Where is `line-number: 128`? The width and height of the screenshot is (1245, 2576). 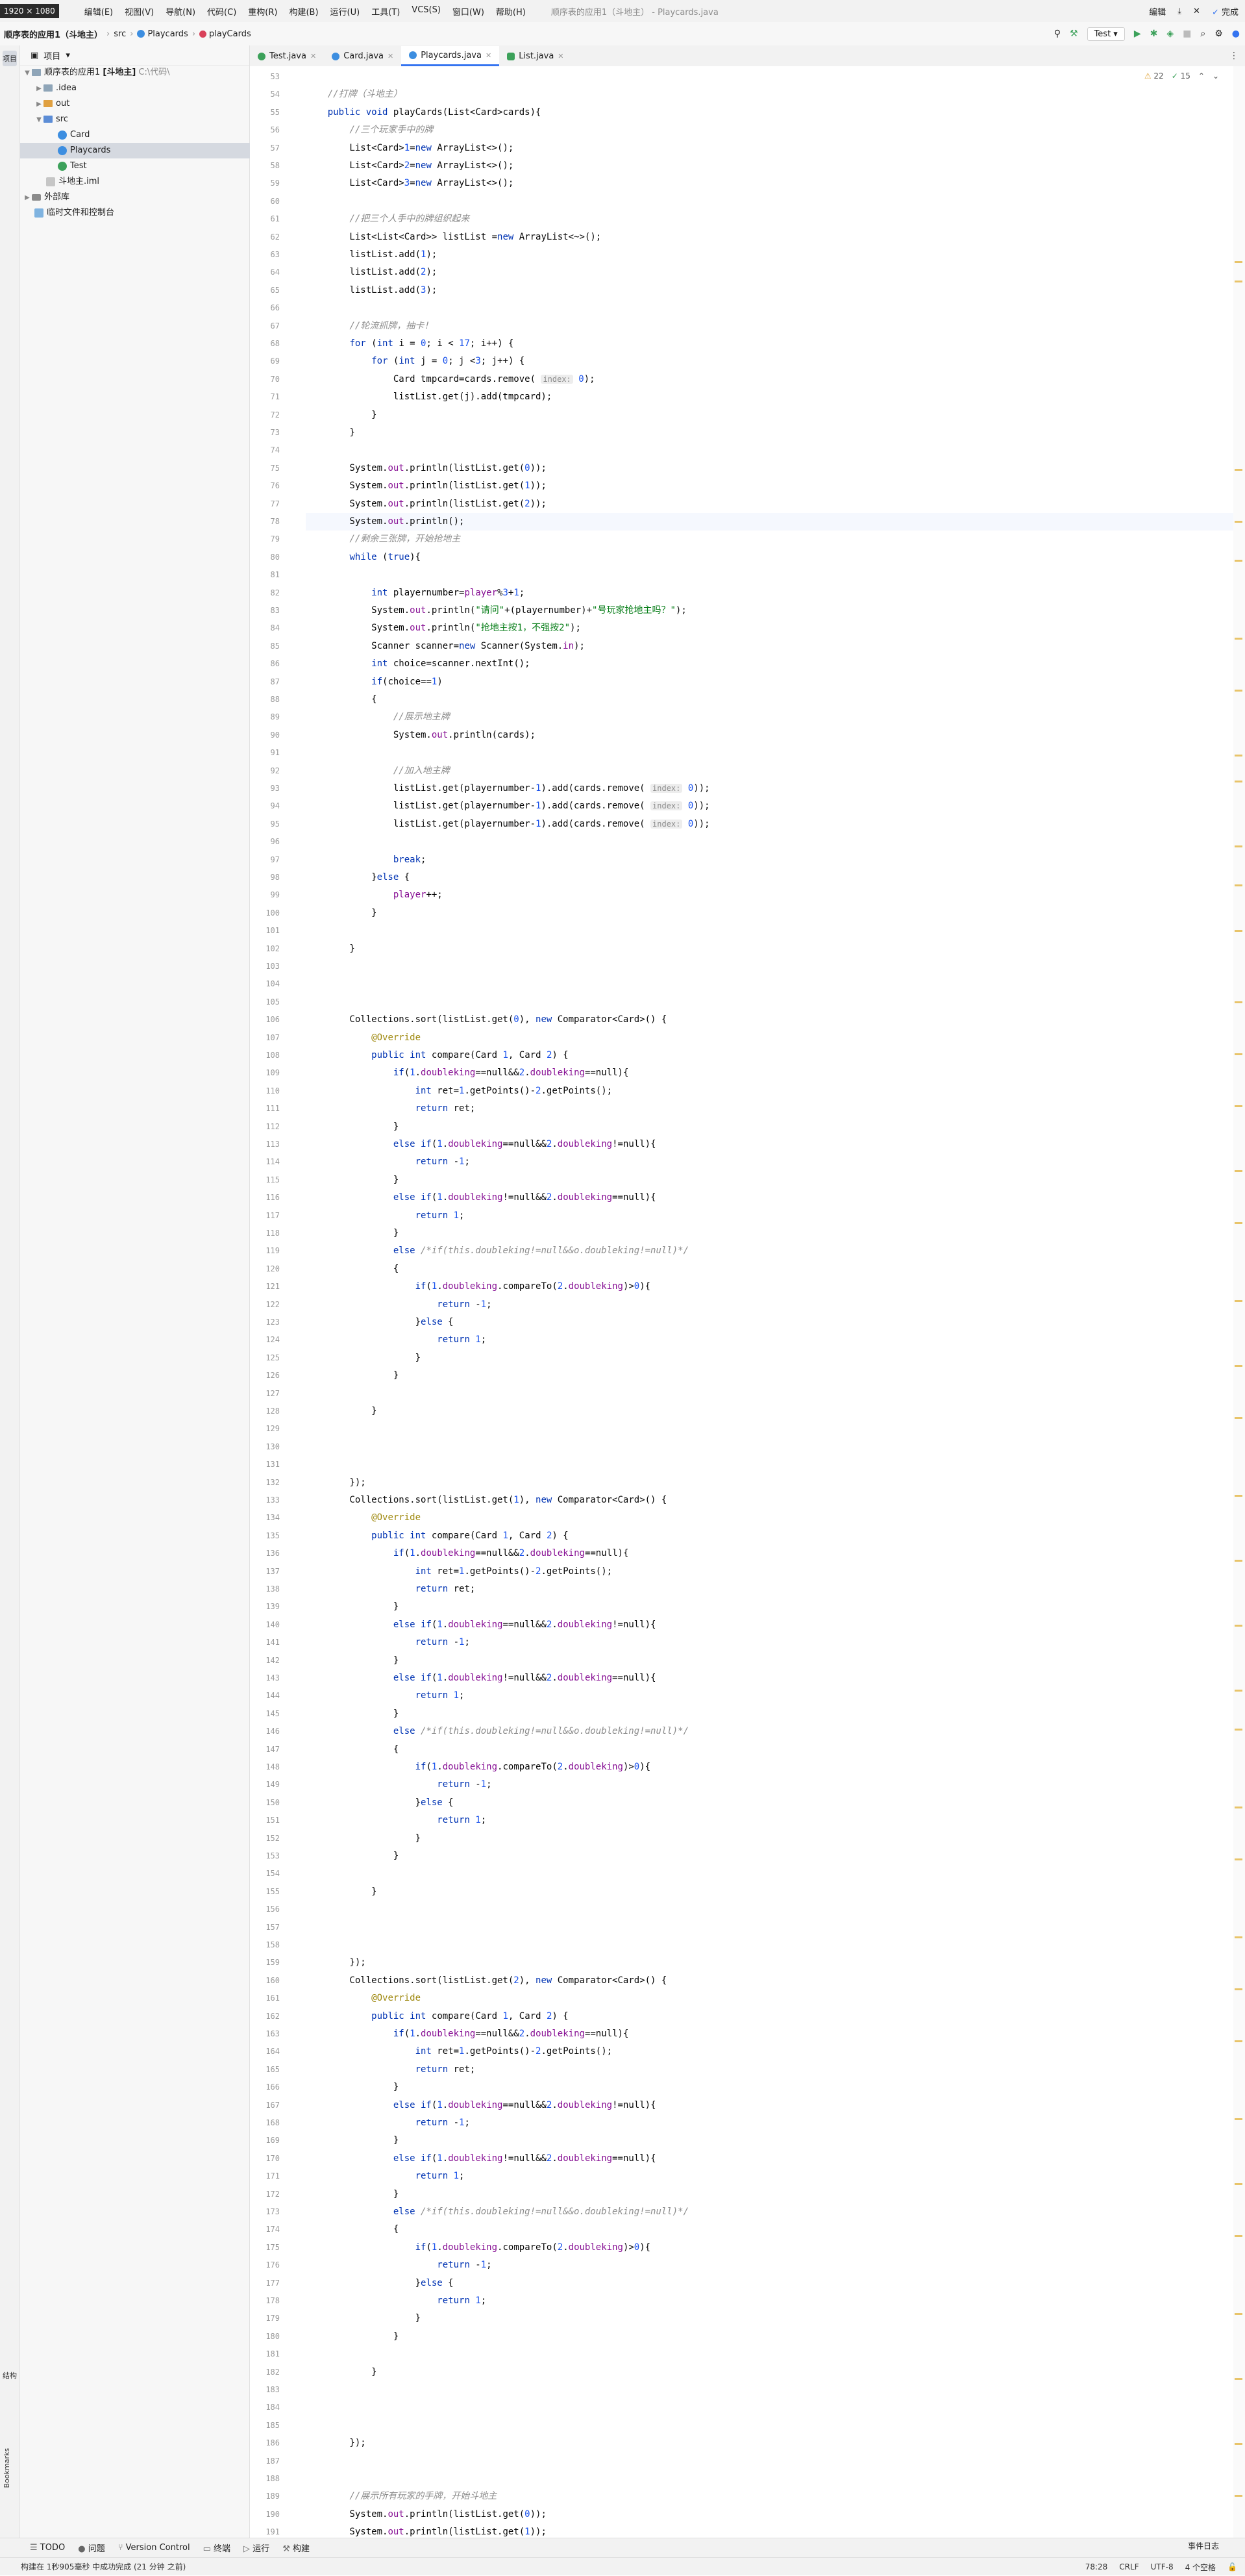
line-number: 128 is located at coordinates (265, 1411).